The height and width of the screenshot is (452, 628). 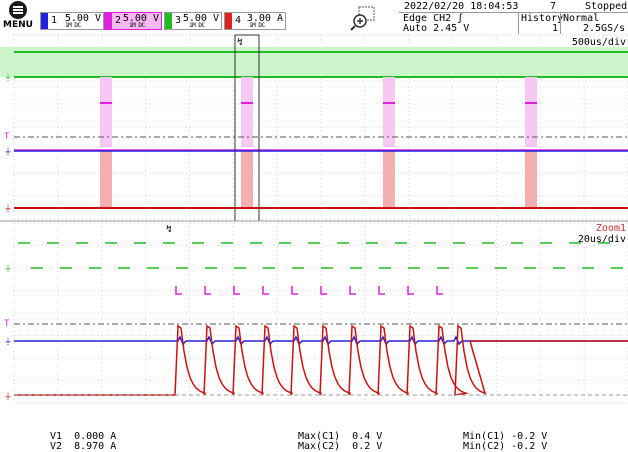 I want to click on menu-button: MENU, so click(x=18, y=16).